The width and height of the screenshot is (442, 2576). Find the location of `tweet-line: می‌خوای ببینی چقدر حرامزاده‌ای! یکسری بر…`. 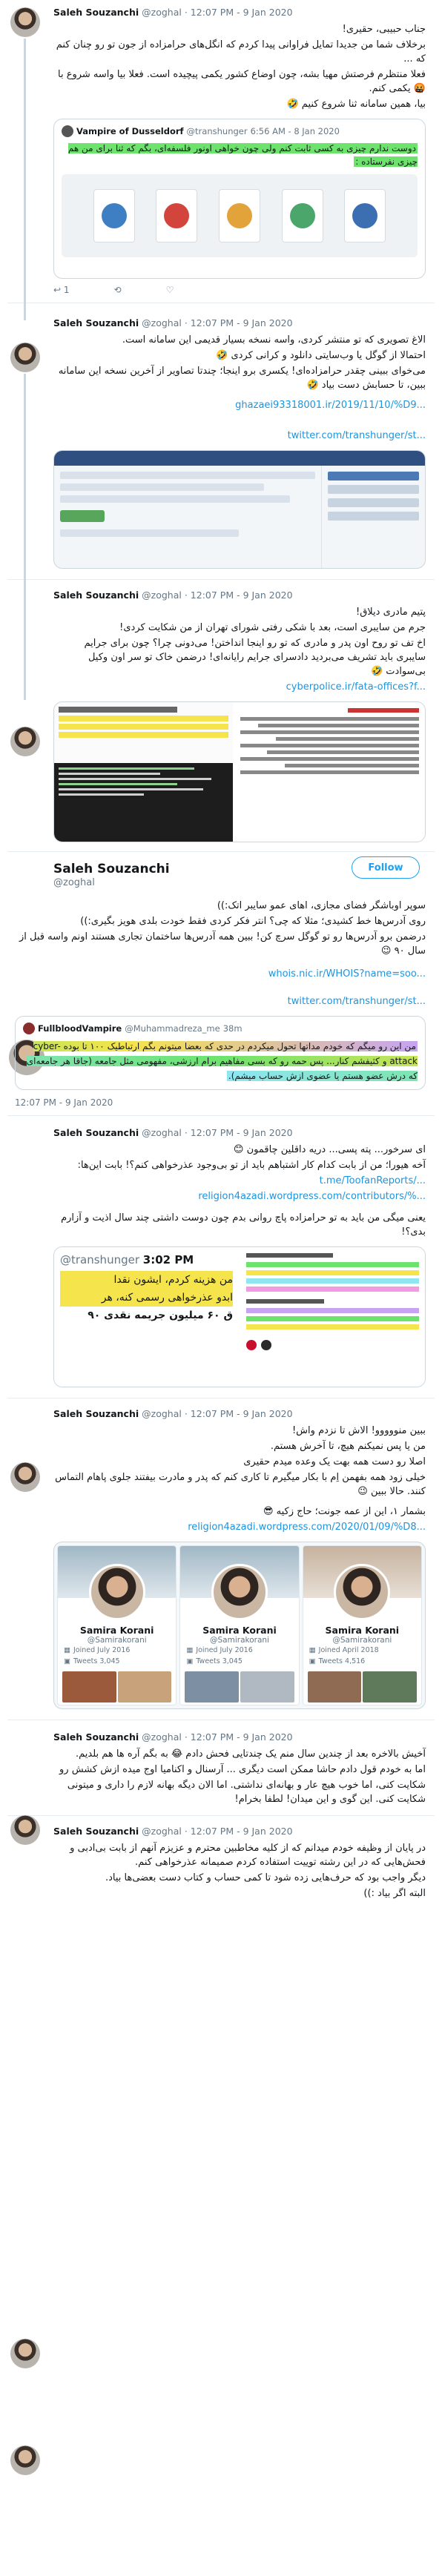

tweet-line: می‌خوای ببینی چقدر حرامزاده‌ای! یکسری بر… is located at coordinates (242, 378).